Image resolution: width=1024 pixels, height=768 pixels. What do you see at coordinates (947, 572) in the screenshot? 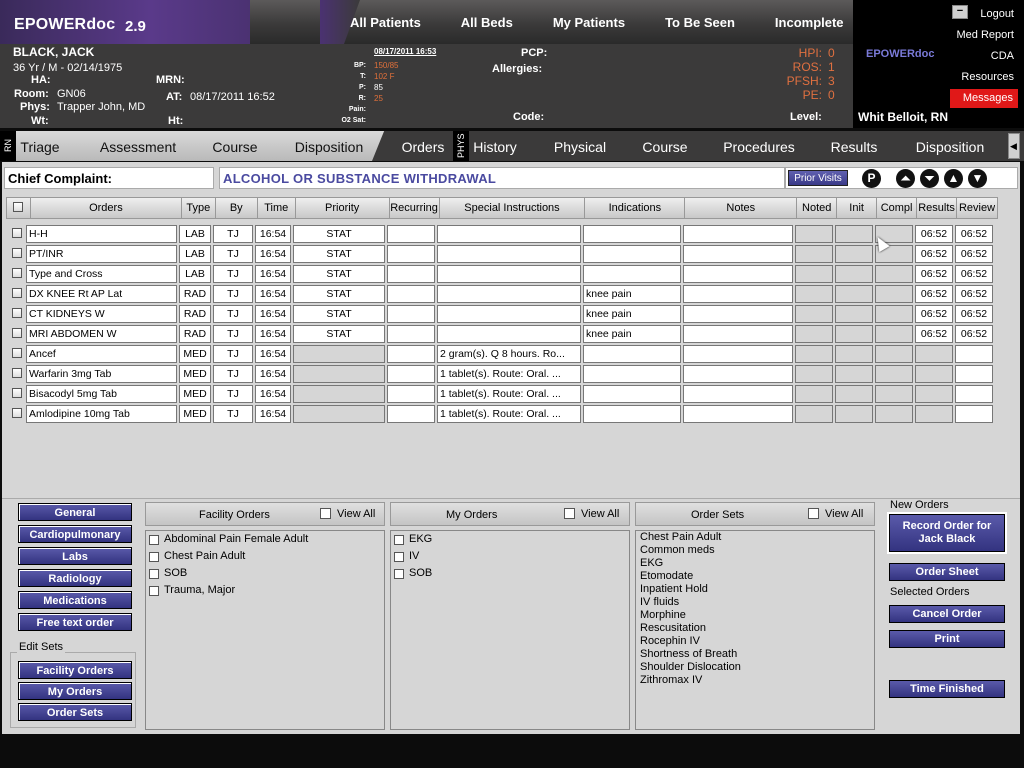
I see `order-sheet-button: Order Sheet` at bounding box center [947, 572].